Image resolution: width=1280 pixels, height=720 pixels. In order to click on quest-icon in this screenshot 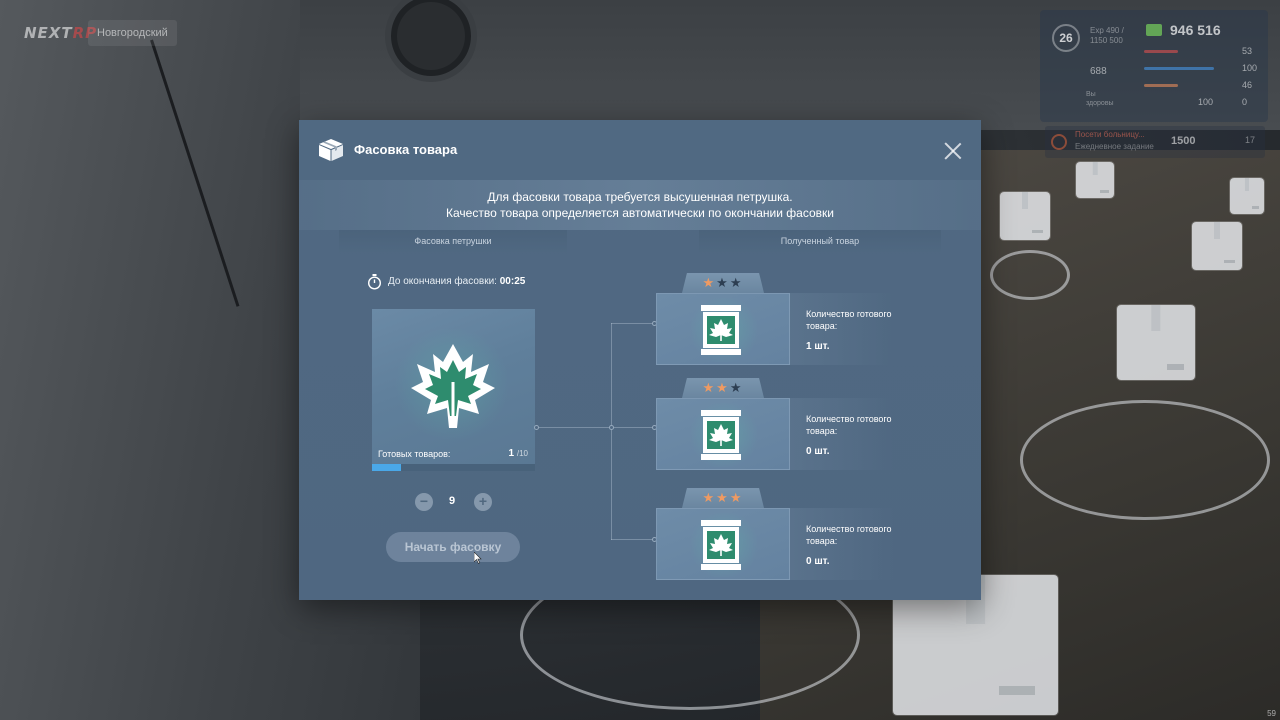, I will do `click(1059, 142)`.